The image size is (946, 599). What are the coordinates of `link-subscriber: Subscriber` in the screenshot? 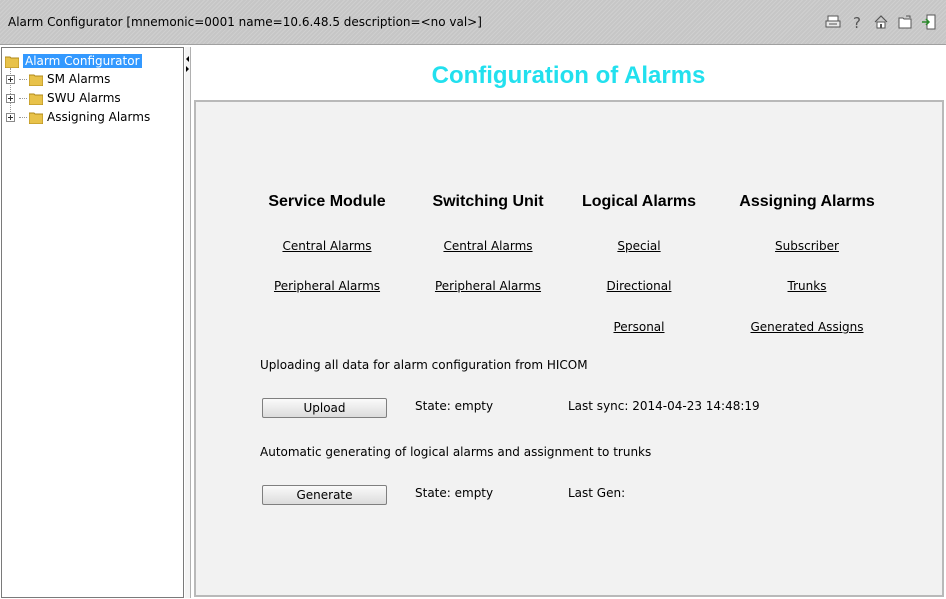 It's located at (807, 246).